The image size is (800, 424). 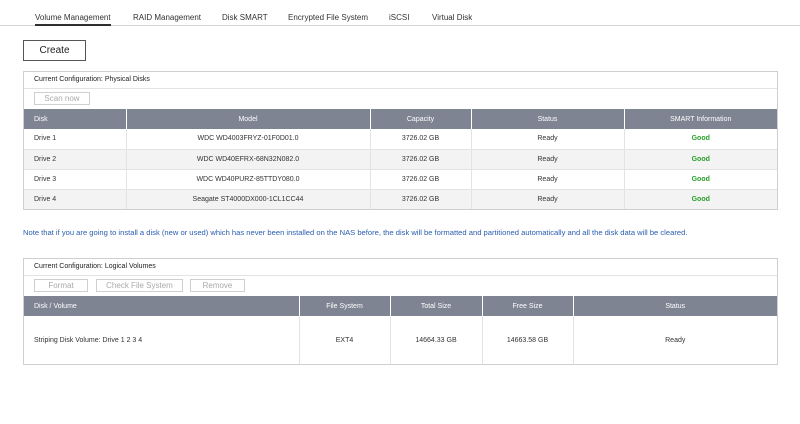 What do you see at coordinates (421, 119) in the screenshot?
I see `column-header-capacity: Capacity` at bounding box center [421, 119].